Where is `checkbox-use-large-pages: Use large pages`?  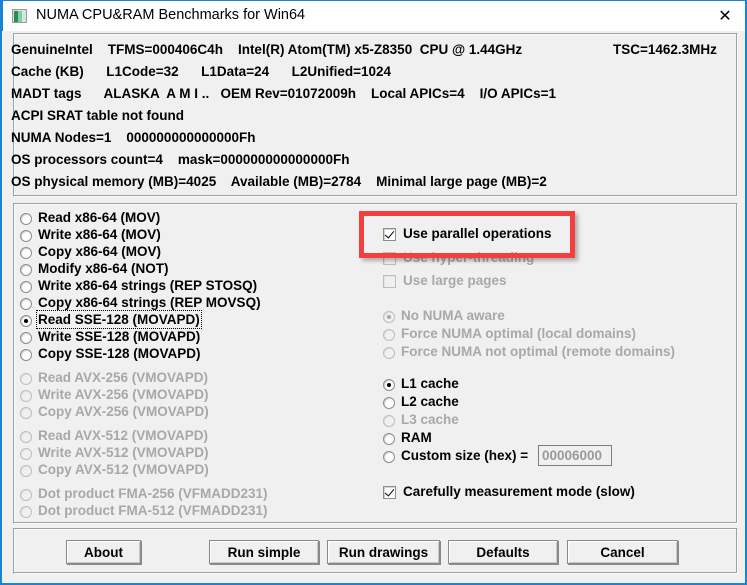 checkbox-use-large-pages: Use large pages is located at coordinates (445, 281).